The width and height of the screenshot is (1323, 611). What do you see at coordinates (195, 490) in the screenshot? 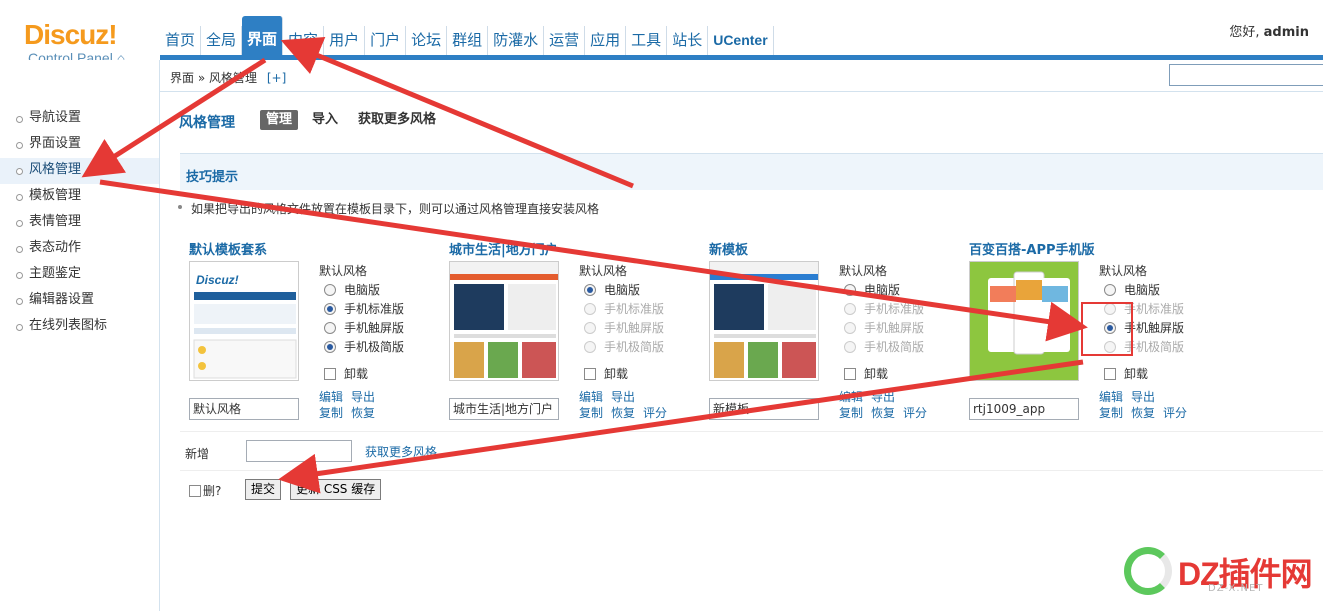
I see `delete-checkbox` at bounding box center [195, 490].